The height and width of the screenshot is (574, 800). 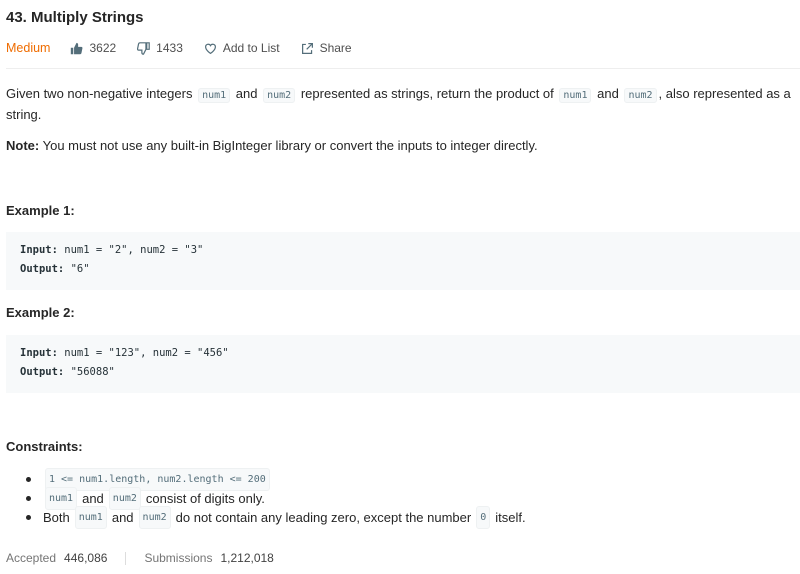 What do you see at coordinates (276, 479) in the screenshot?
I see `list-item: 1 <= num1.length, num2.length <= 200` at bounding box center [276, 479].